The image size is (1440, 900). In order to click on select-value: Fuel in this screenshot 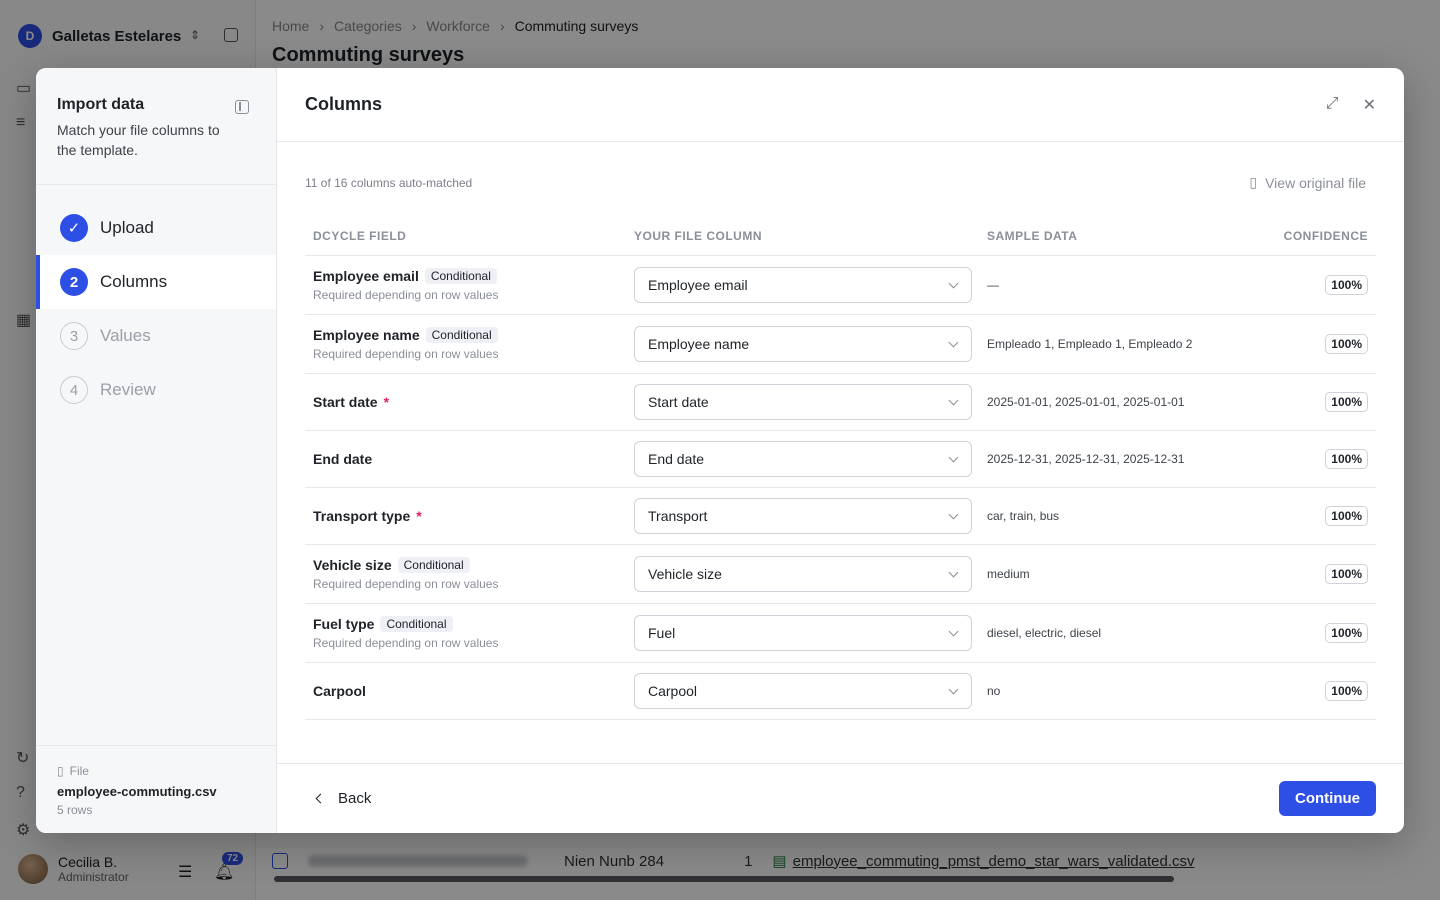, I will do `click(662, 633)`.